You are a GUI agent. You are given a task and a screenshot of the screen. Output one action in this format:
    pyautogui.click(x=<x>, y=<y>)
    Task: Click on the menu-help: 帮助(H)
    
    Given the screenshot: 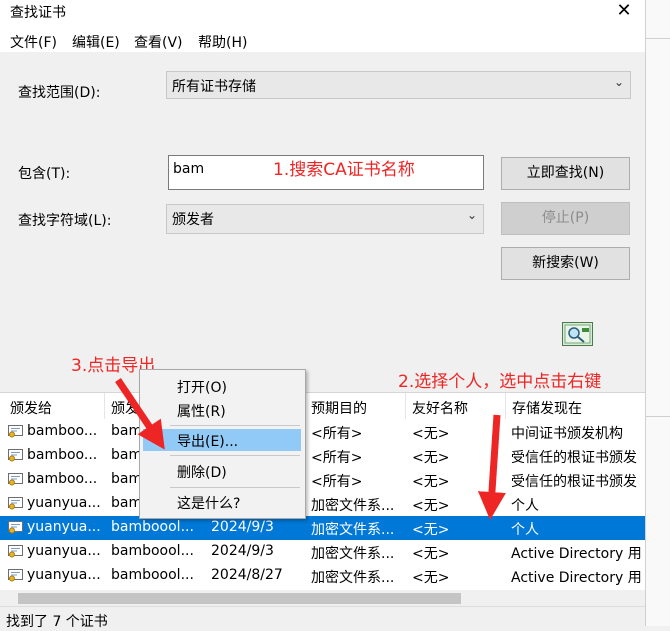 What is the action you would take?
    pyautogui.click(x=222, y=42)
    